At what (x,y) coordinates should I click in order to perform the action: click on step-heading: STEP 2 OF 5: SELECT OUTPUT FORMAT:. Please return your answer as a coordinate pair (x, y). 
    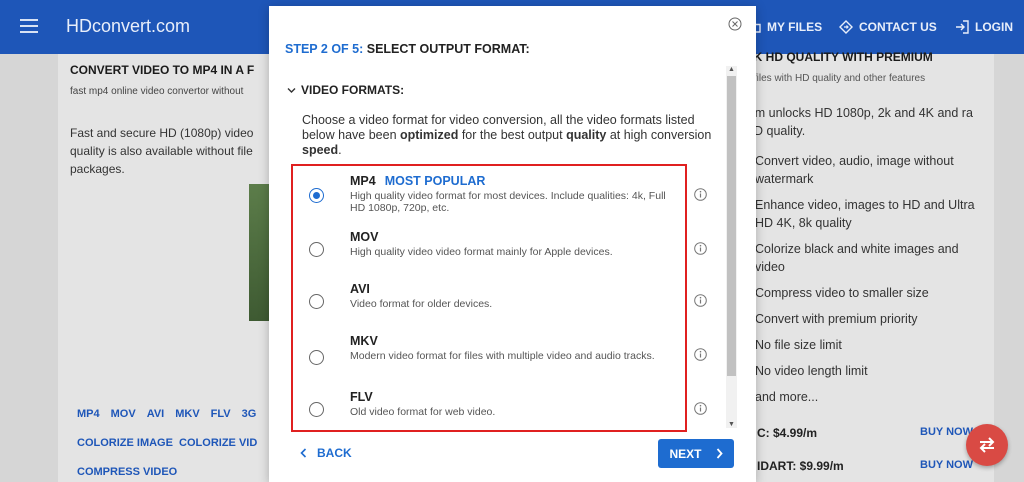
    Looking at the image, I should click on (407, 49).